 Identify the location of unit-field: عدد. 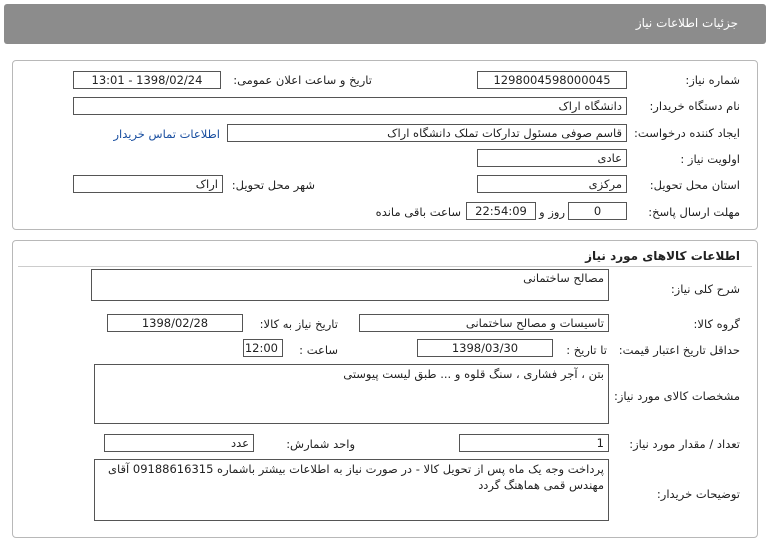
(179, 443).